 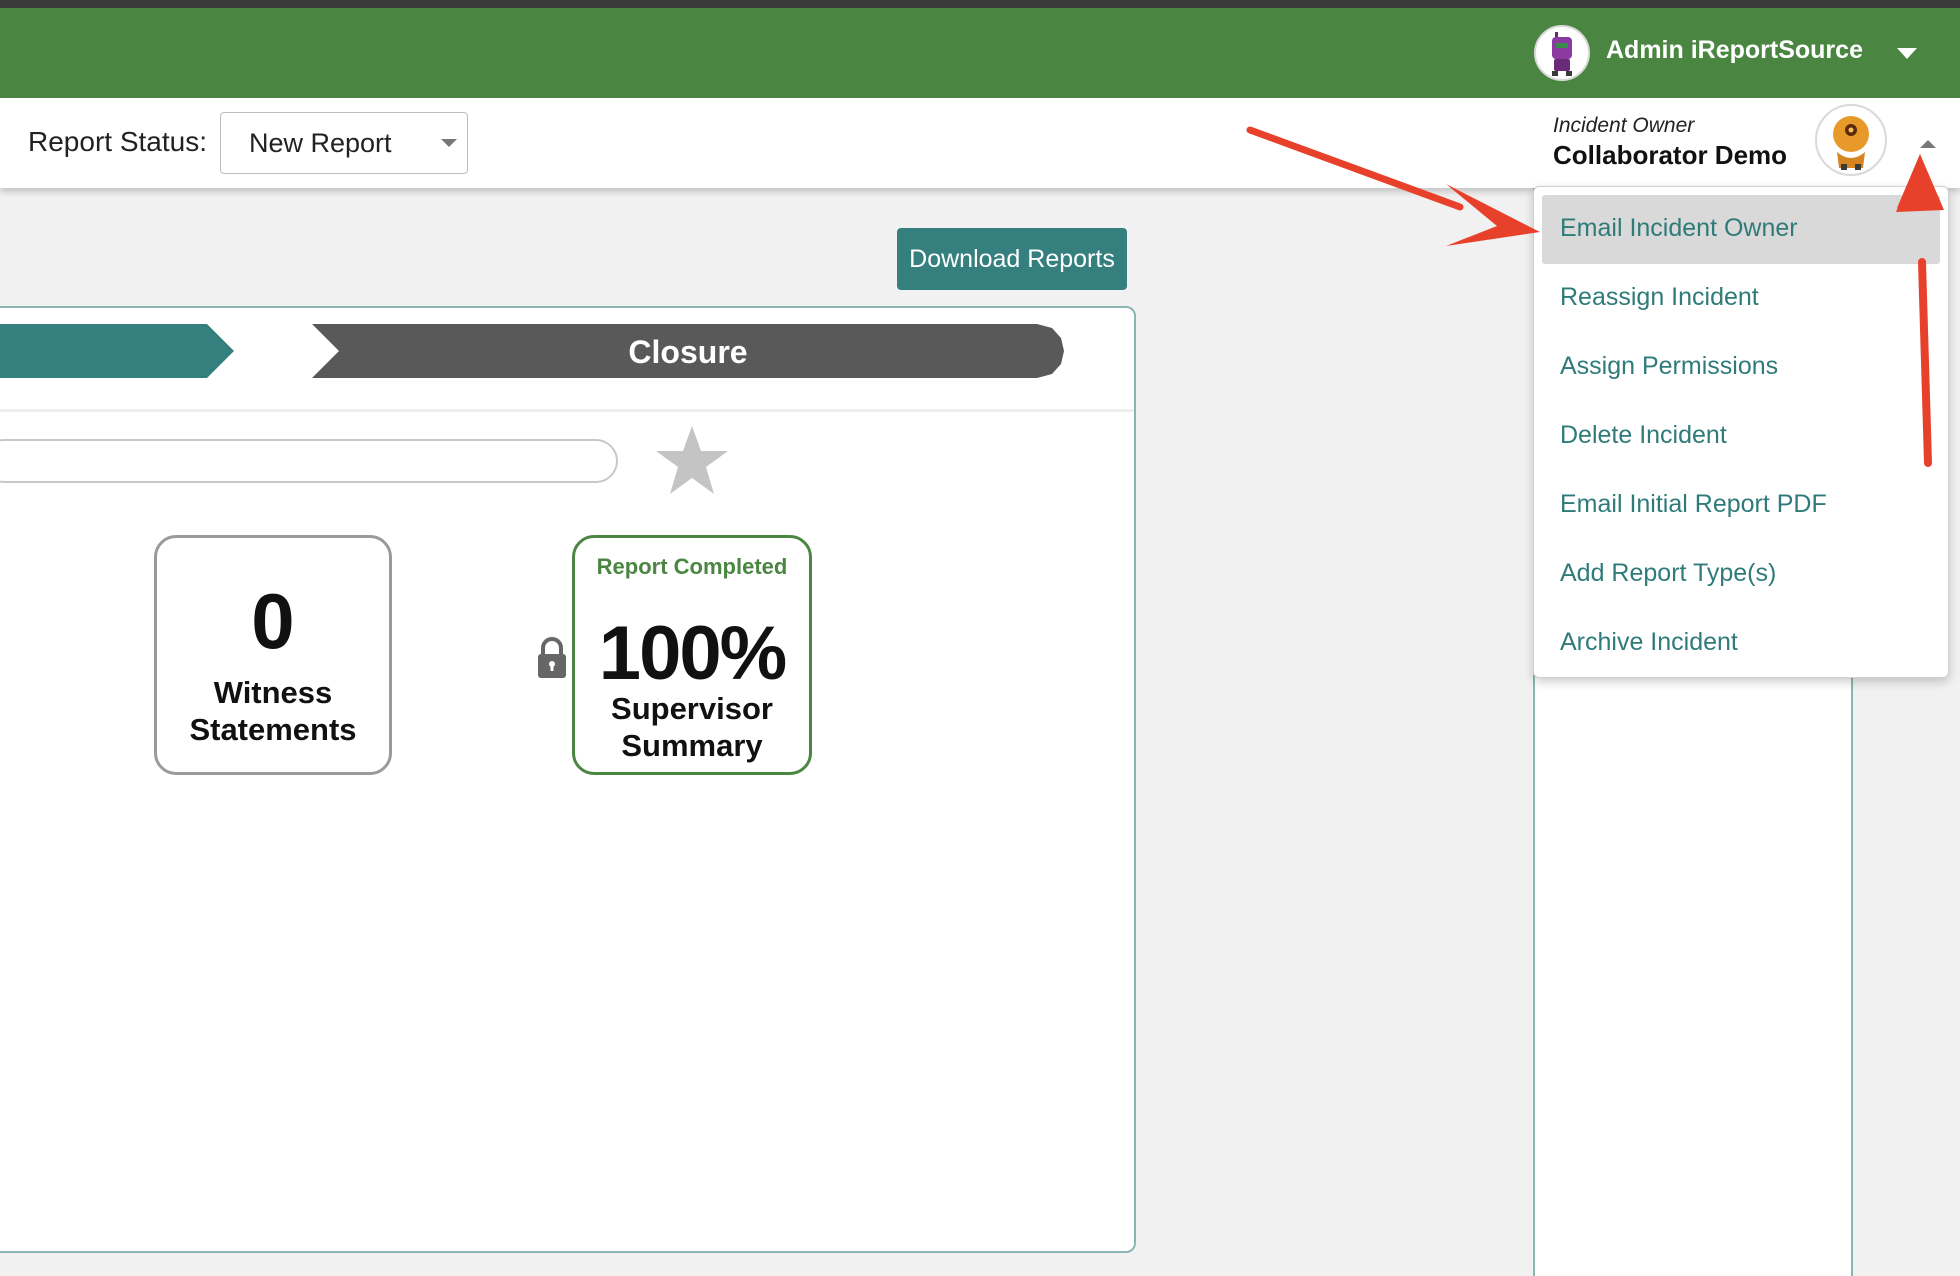 I want to click on summary-percent: 100%, so click(x=692, y=653).